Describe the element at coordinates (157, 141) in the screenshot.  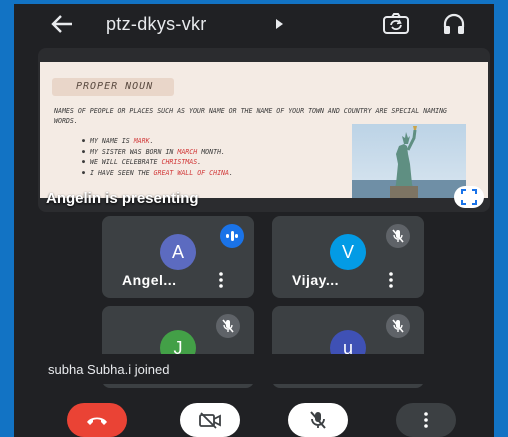
I see `slide-bullet: MY NAME IS MARK.` at that location.